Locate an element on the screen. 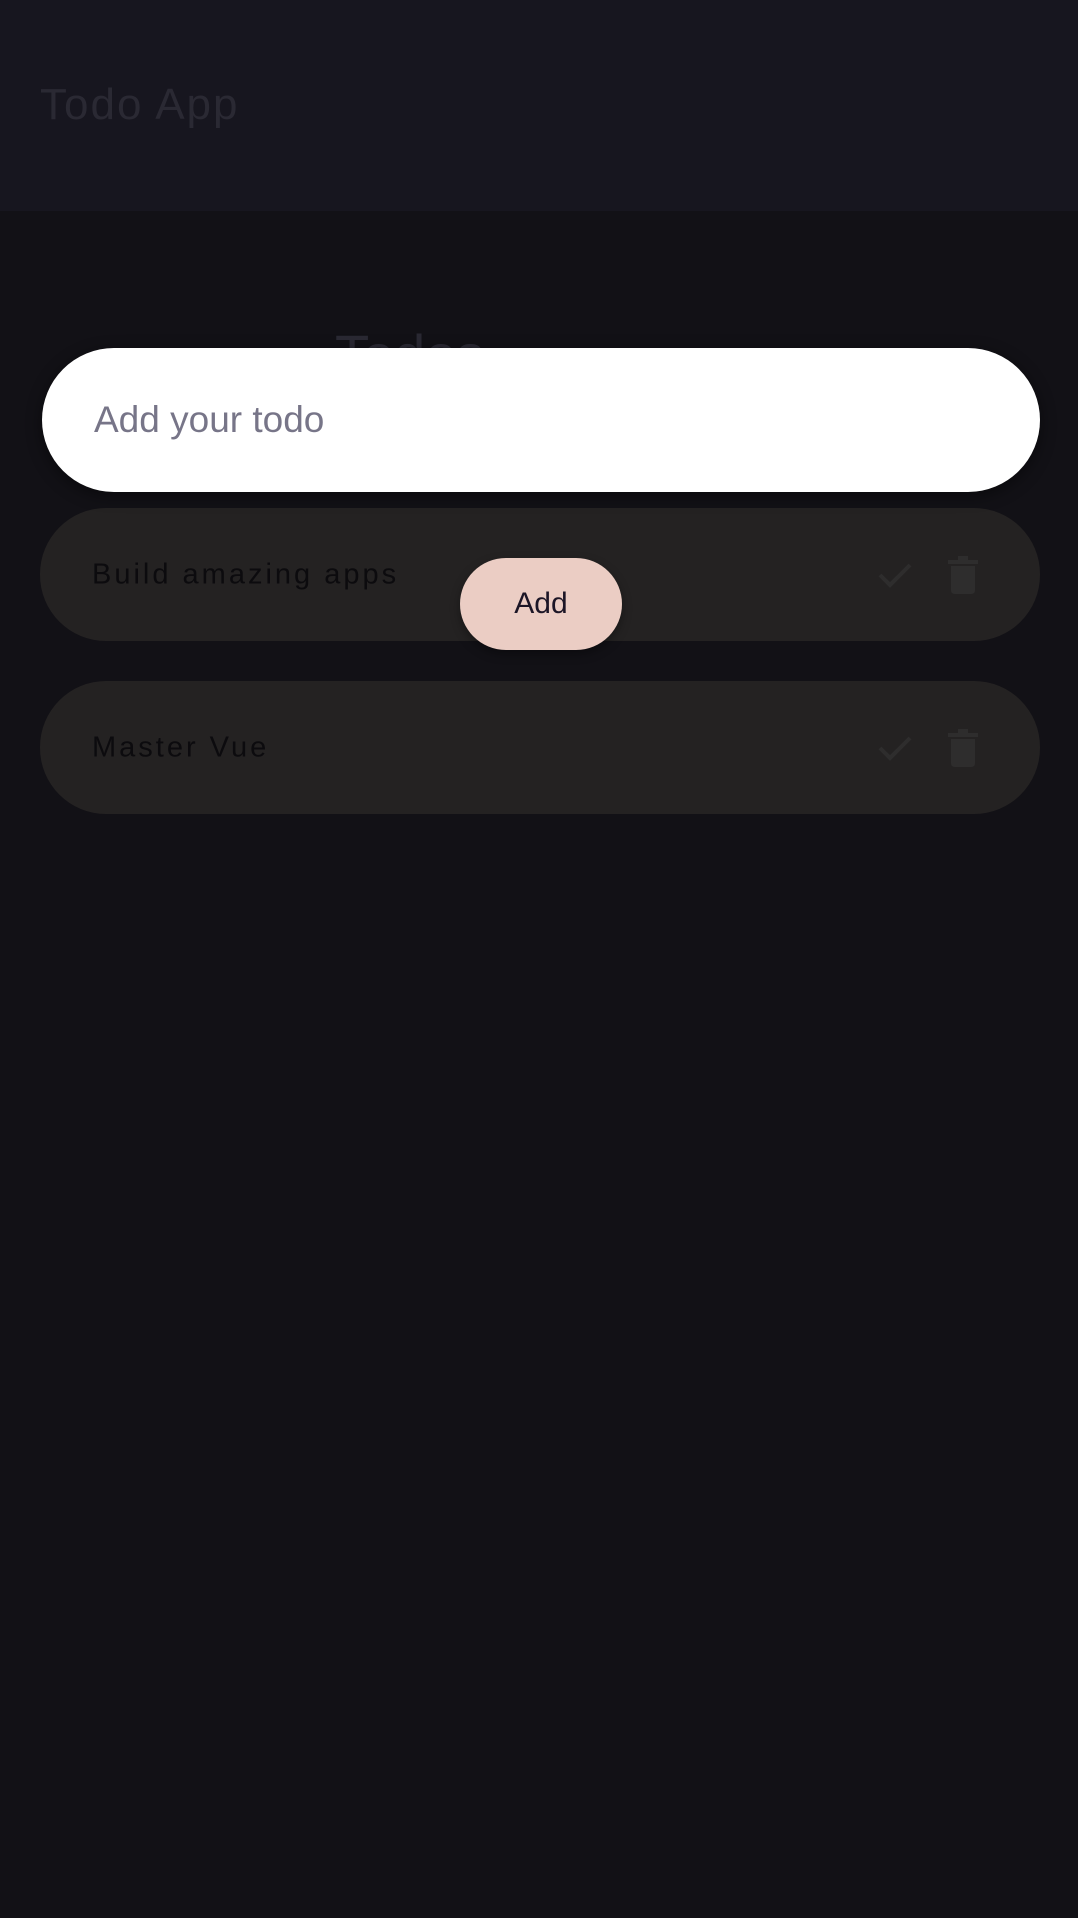  todo-input is located at coordinates (544, 420).